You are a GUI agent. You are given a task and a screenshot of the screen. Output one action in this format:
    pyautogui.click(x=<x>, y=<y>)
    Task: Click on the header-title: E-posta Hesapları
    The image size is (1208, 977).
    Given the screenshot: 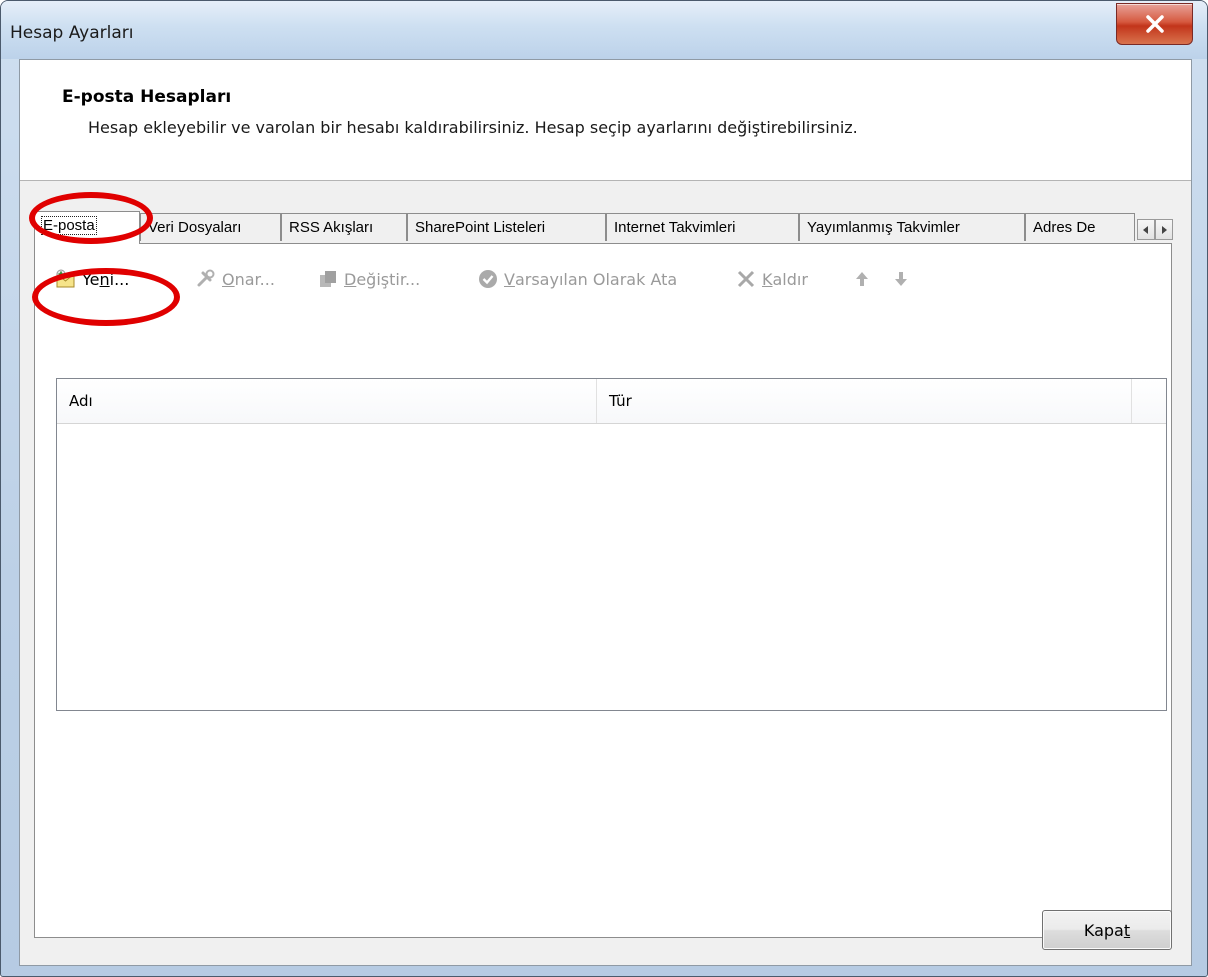 What is the action you would take?
    pyautogui.click(x=147, y=97)
    